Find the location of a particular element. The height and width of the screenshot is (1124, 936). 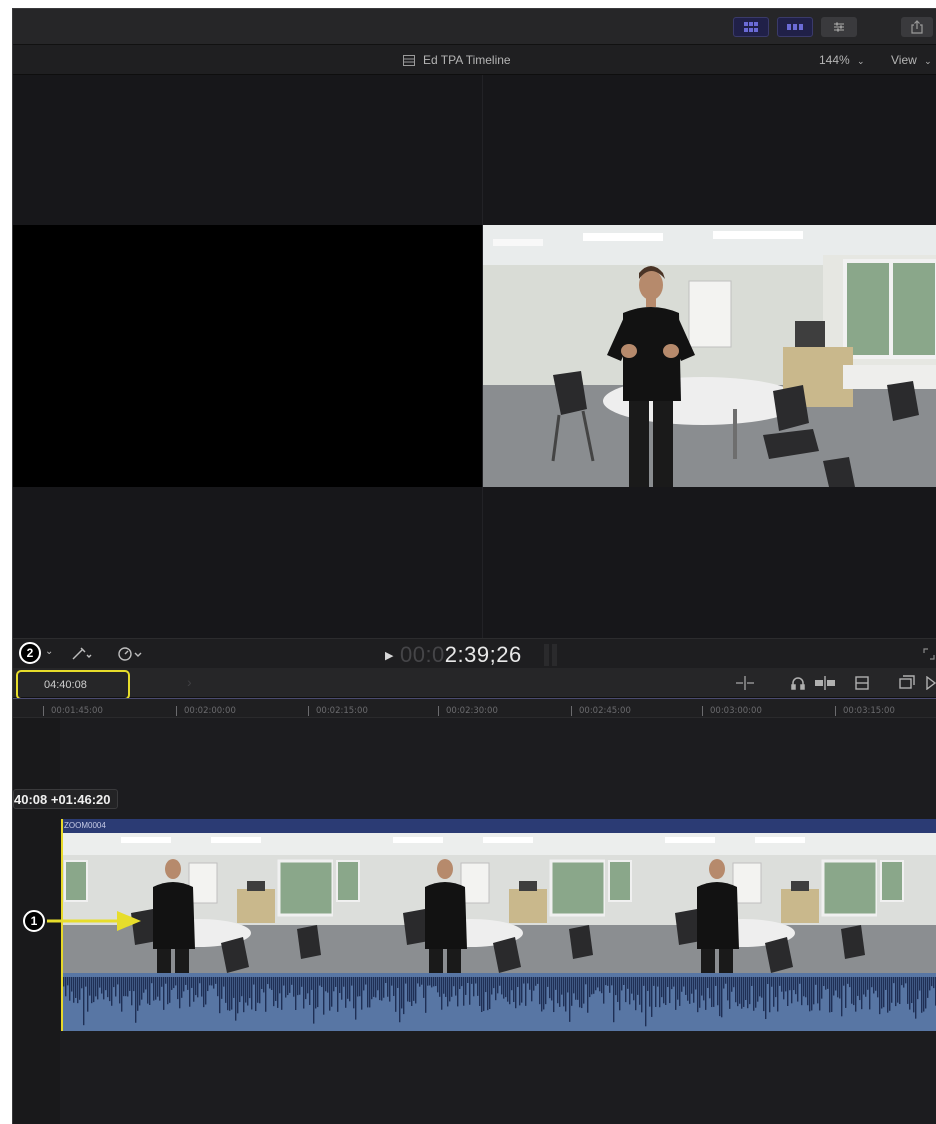

fullscreen-icon is located at coordinates (929, 654).